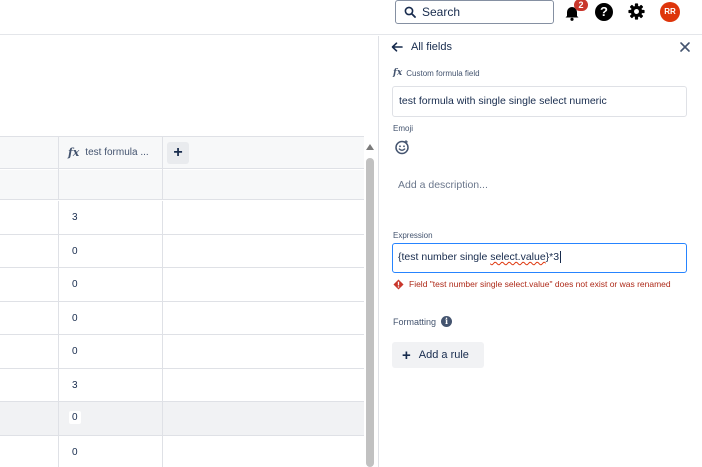 The height and width of the screenshot is (467, 702). What do you see at coordinates (410, 12) in the screenshot?
I see `search-icon` at bounding box center [410, 12].